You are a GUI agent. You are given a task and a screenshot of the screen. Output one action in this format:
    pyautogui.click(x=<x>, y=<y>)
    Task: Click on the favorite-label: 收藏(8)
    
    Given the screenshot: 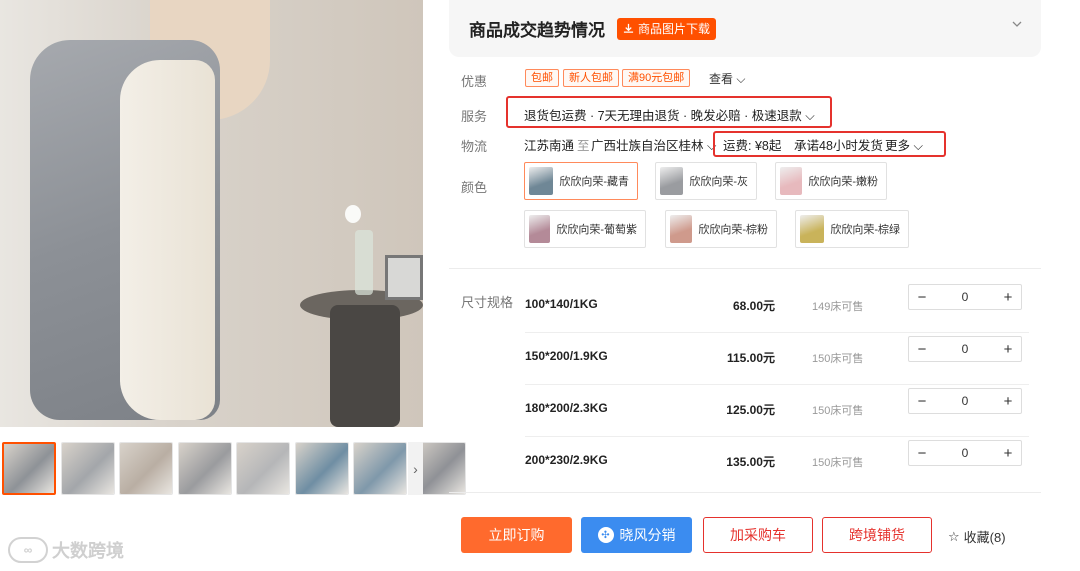 What is the action you would take?
    pyautogui.click(x=984, y=537)
    